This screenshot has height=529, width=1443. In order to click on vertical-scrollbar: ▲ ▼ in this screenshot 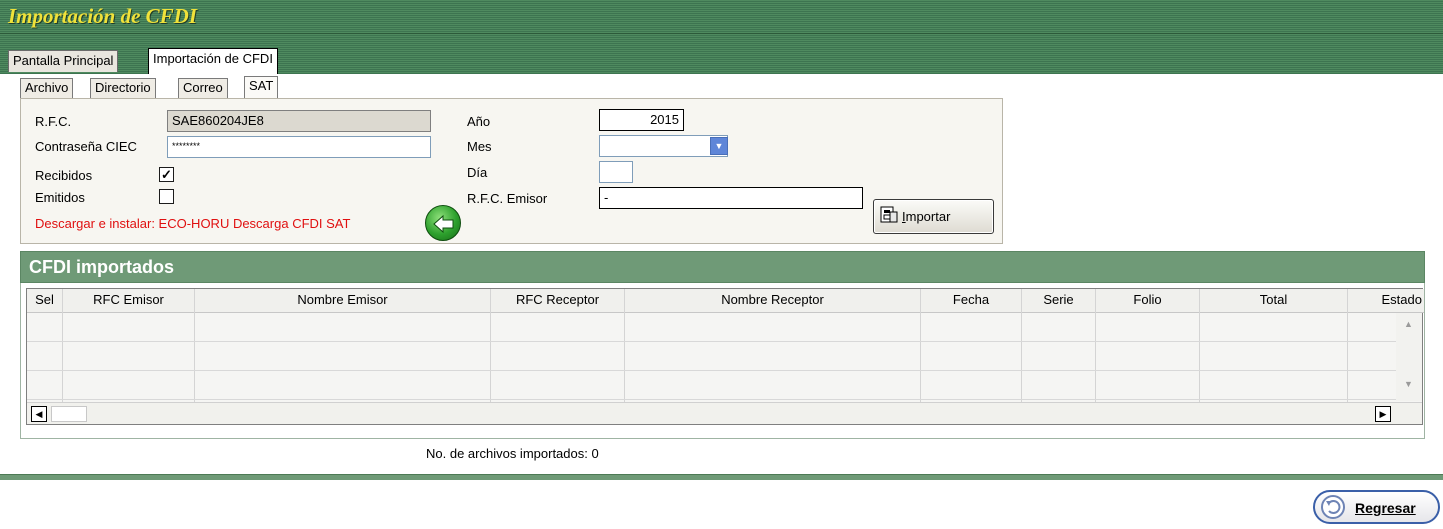, I will do `click(1409, 357)`.